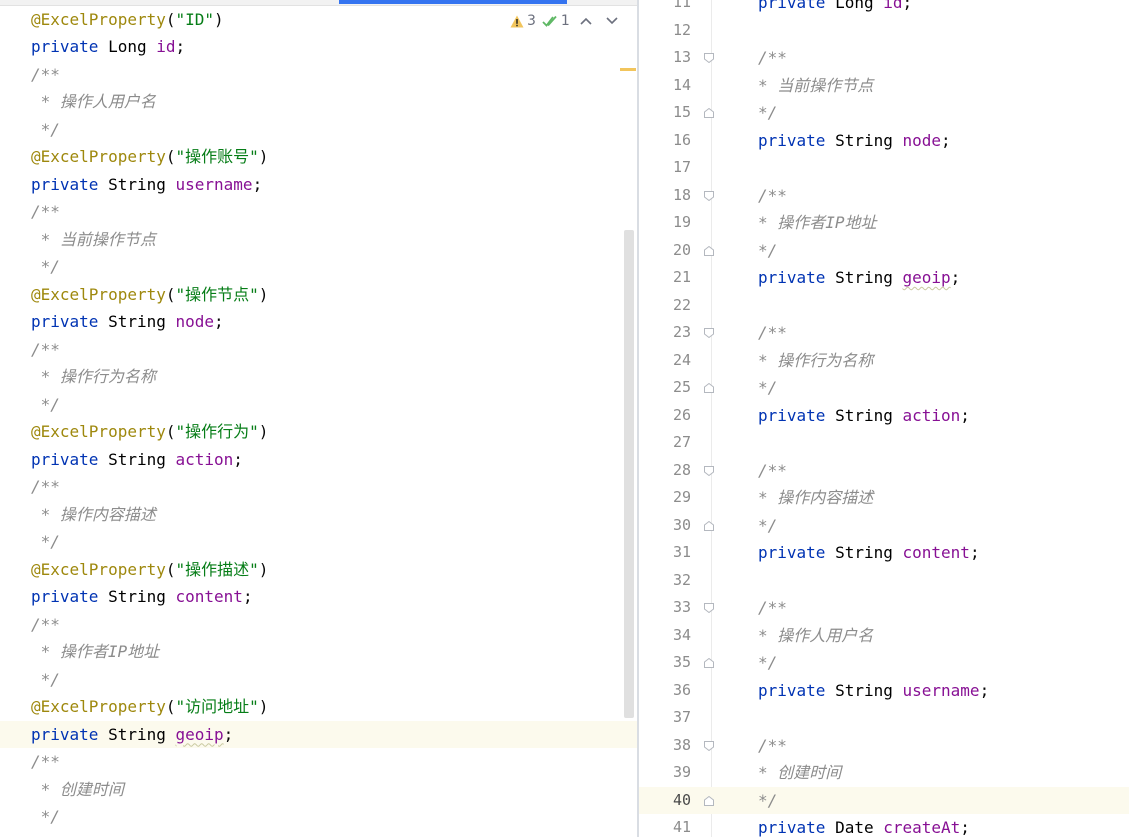 The image size is (1129, 837). I want to click on previous-highlight-button, so click(586, 21).